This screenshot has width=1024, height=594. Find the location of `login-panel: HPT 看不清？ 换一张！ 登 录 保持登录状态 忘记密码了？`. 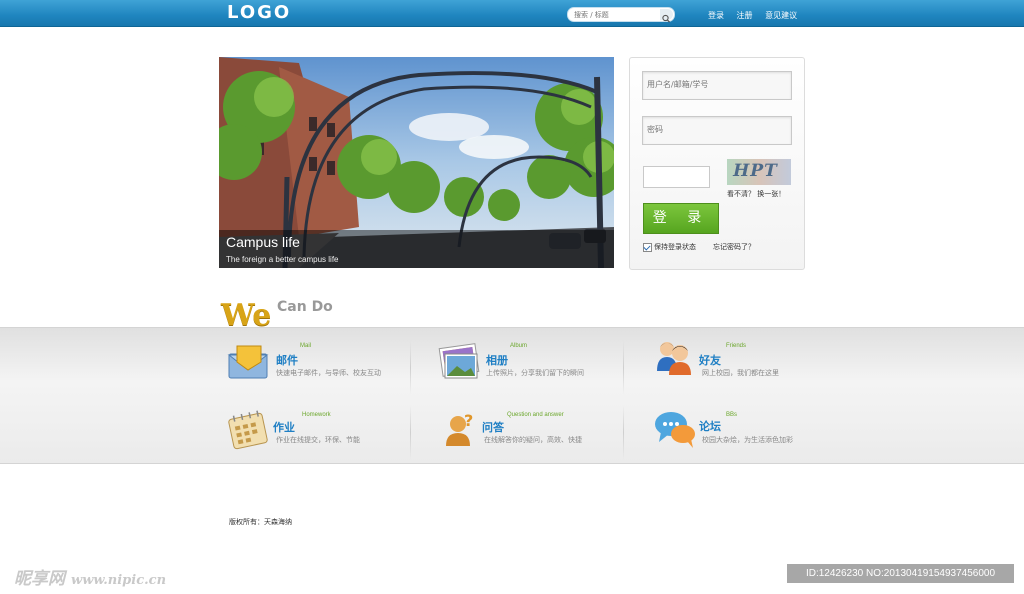

login-panel: HPT 看不清？ 换一张！ 登 录 保持登录状态 忘记密码了？ is located at coordinates (717, 163).